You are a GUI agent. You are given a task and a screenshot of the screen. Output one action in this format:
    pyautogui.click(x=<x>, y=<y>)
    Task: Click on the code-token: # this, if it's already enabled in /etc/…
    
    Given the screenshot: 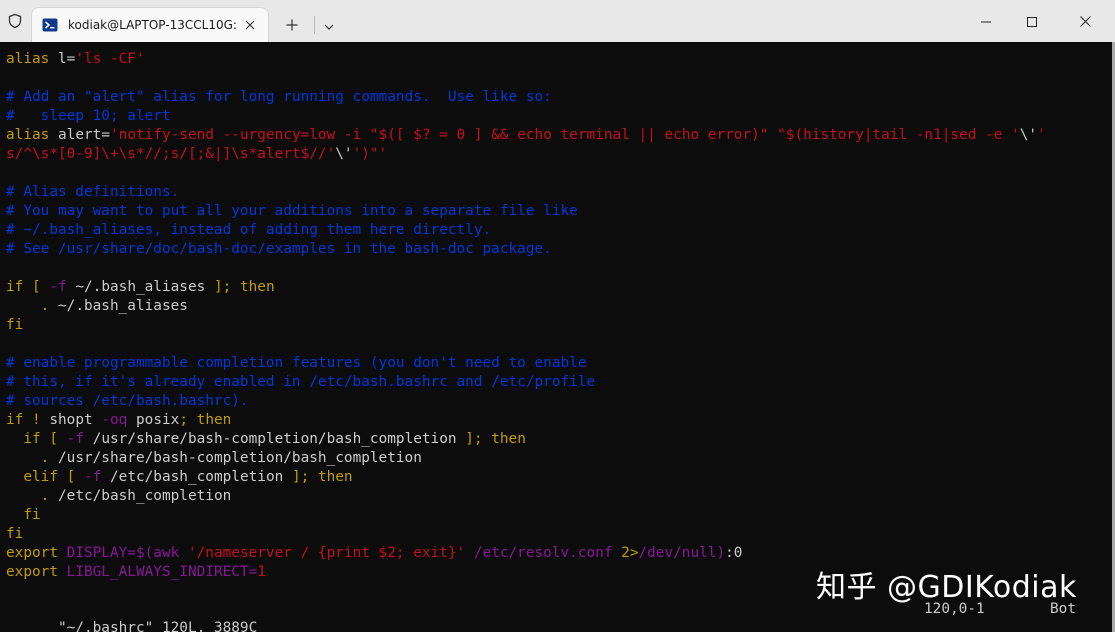 What is the action you would take?
    pyautogui.click(x=301, y=382)
    